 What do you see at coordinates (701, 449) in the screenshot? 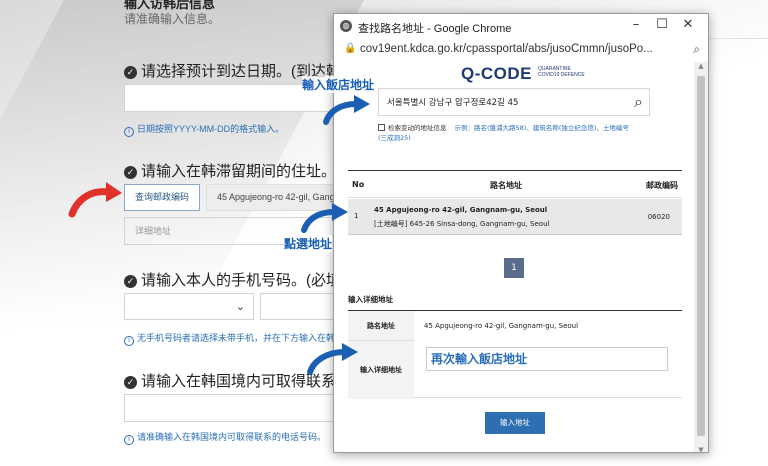
I see `scroll-down-icon: ▼` at bounding box center [701, 449].